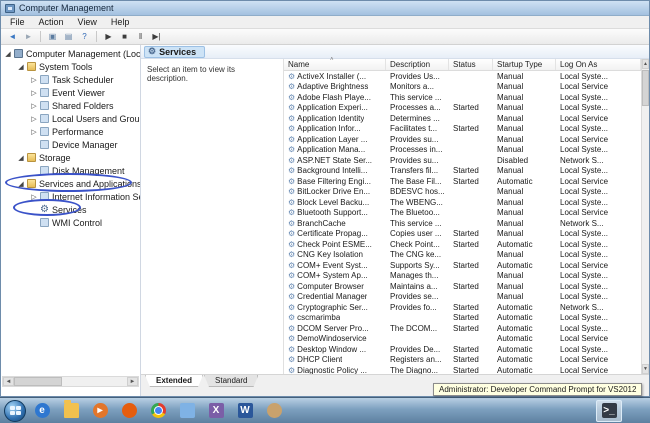  I want to click on tree-item-disk-management: Disk Management, so click(70, 170).